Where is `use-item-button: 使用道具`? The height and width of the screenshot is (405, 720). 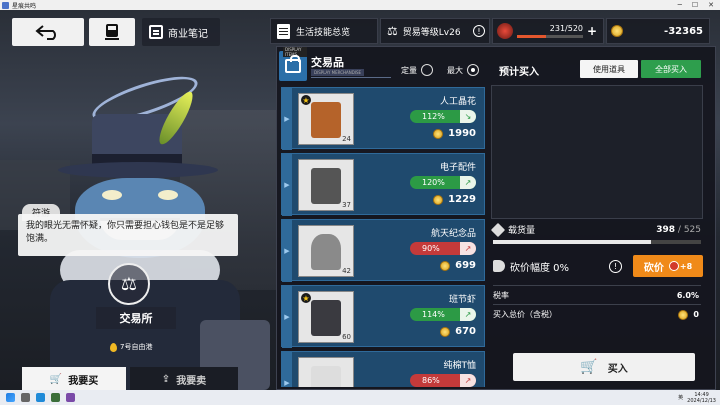 use-item-button: 使用道具 is located at coordinates (609, 69).